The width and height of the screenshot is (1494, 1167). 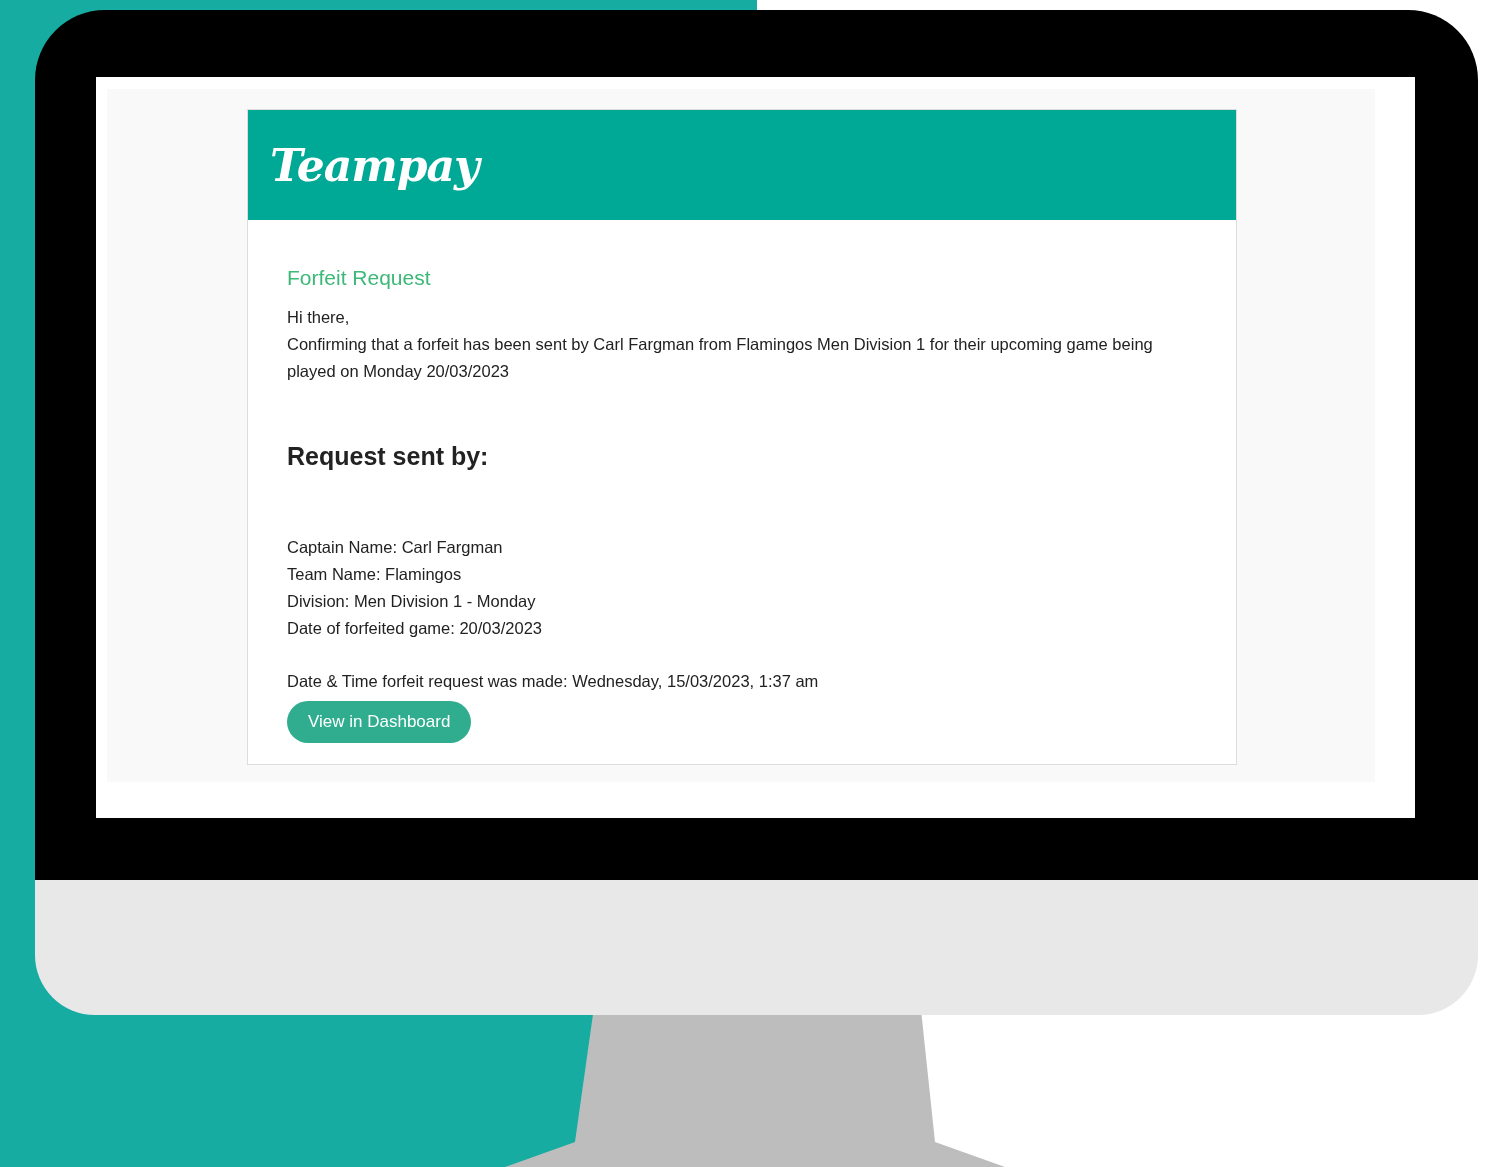 What do you see at coordinates (415, 628) in the screenshot?
I see `detail-line: Date of forfeited game: 20/03/2023` at bounding box center [415, 628].